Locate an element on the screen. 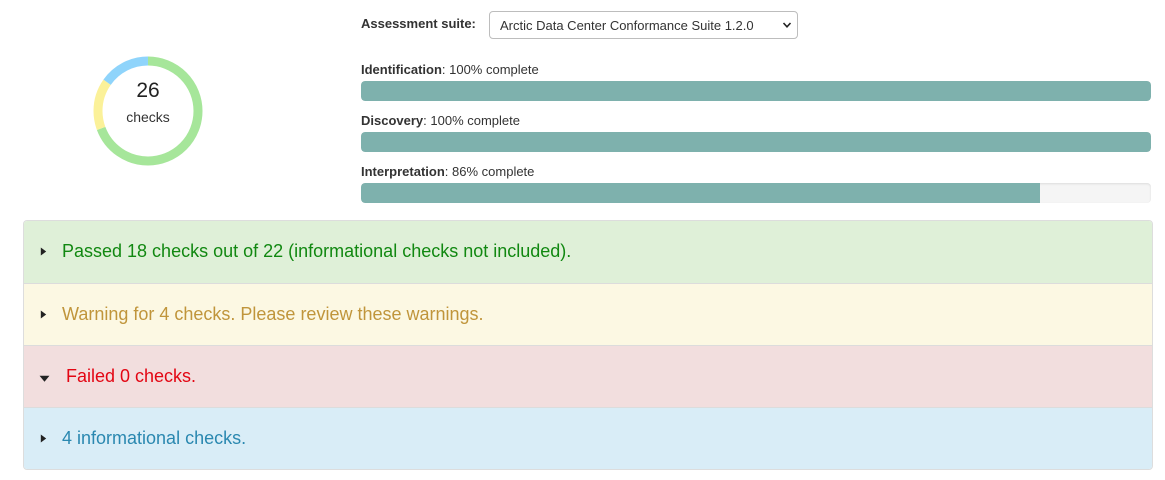  informational-checks-text: 4 informational checks. is located at coordinates (154, 438).